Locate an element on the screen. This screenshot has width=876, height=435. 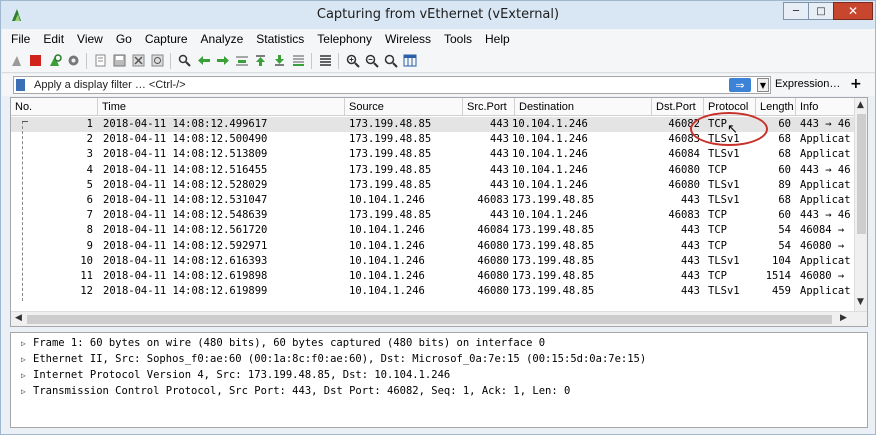
menu-tools: Tools is located at coordinates (458, 39).